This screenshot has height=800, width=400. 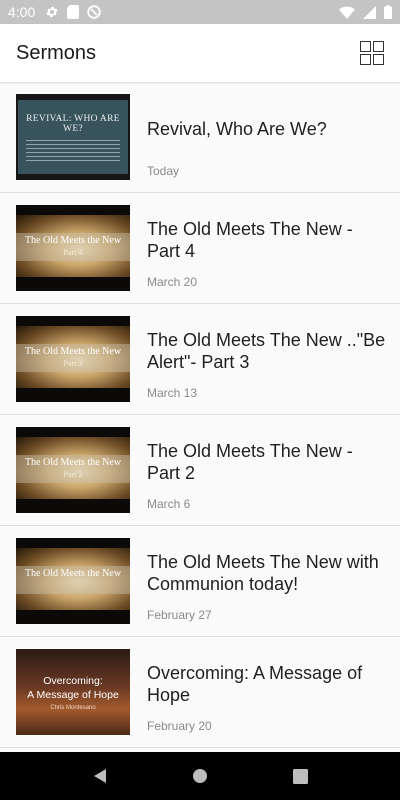 I want to click on sermon-date: February 27, so click(x=179, y=615).